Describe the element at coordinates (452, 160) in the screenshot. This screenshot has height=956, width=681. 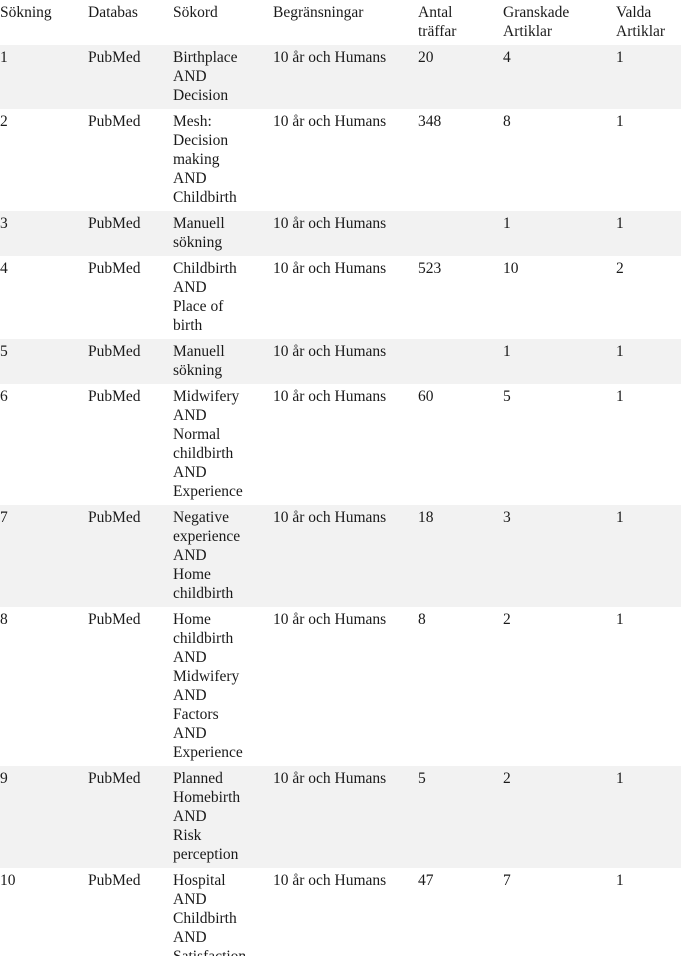
I see `cell-antal-traffar: 348` at that location.